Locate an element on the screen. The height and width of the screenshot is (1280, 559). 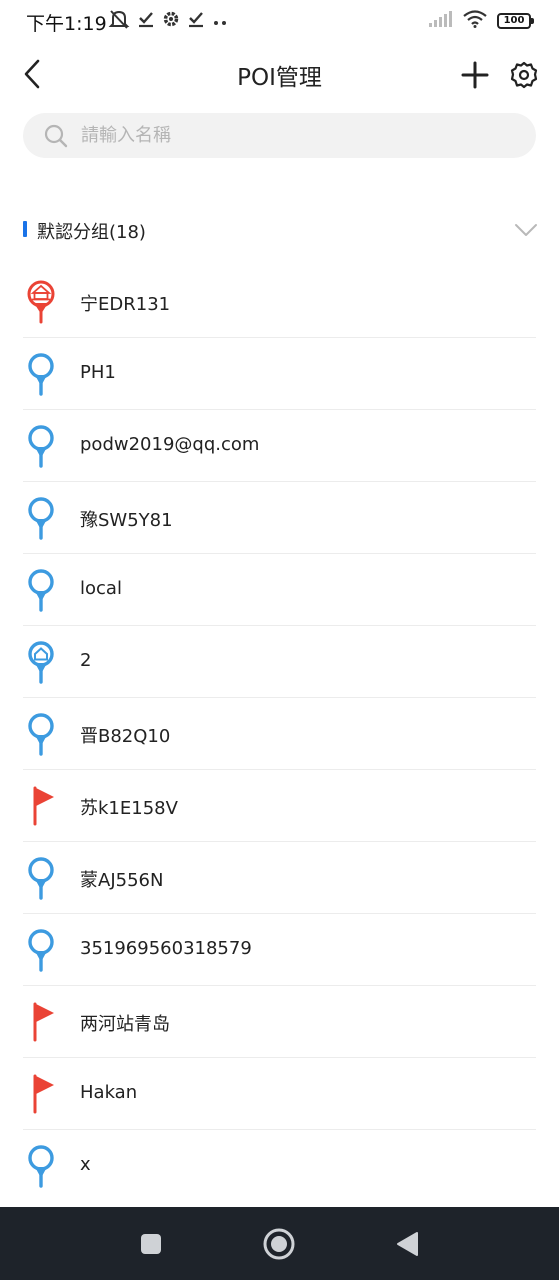
system-nav-bar is located at coordinates (279, 1243).